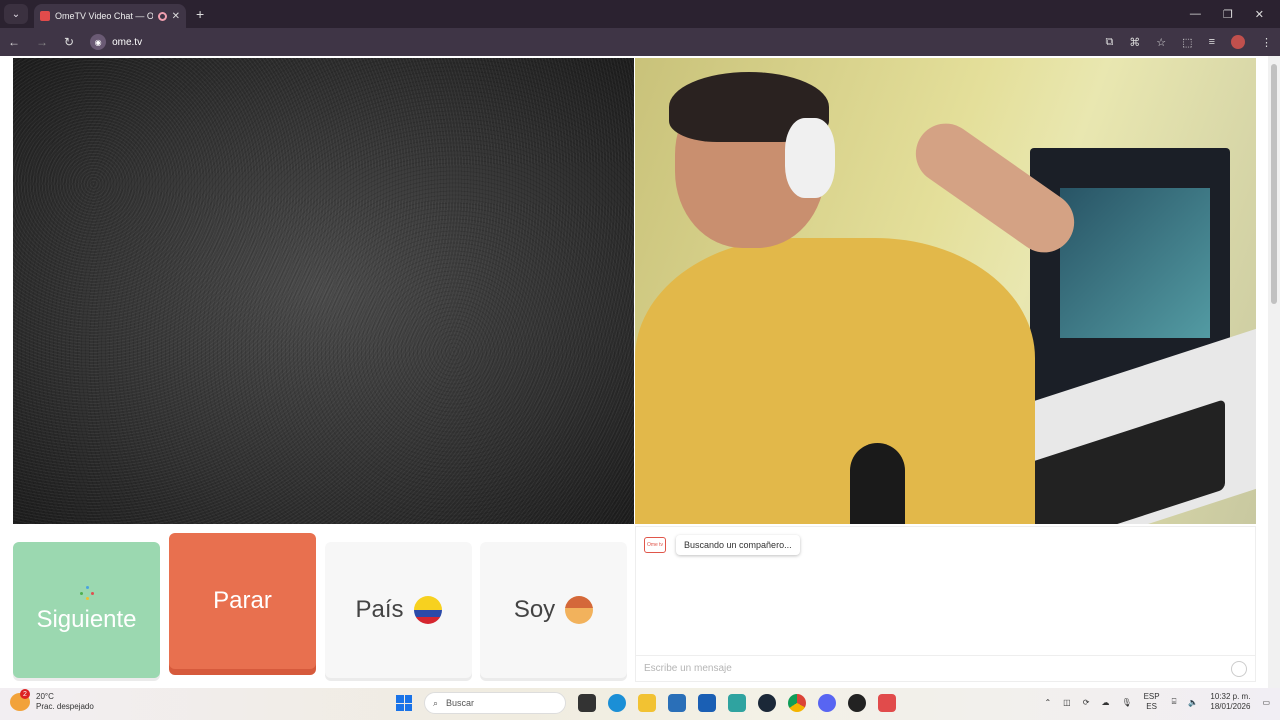 The image size is (1280, 720). Describe the element at coordinates (86, 593) in the screenshot. I see `loading-spinner-icon` at that location.